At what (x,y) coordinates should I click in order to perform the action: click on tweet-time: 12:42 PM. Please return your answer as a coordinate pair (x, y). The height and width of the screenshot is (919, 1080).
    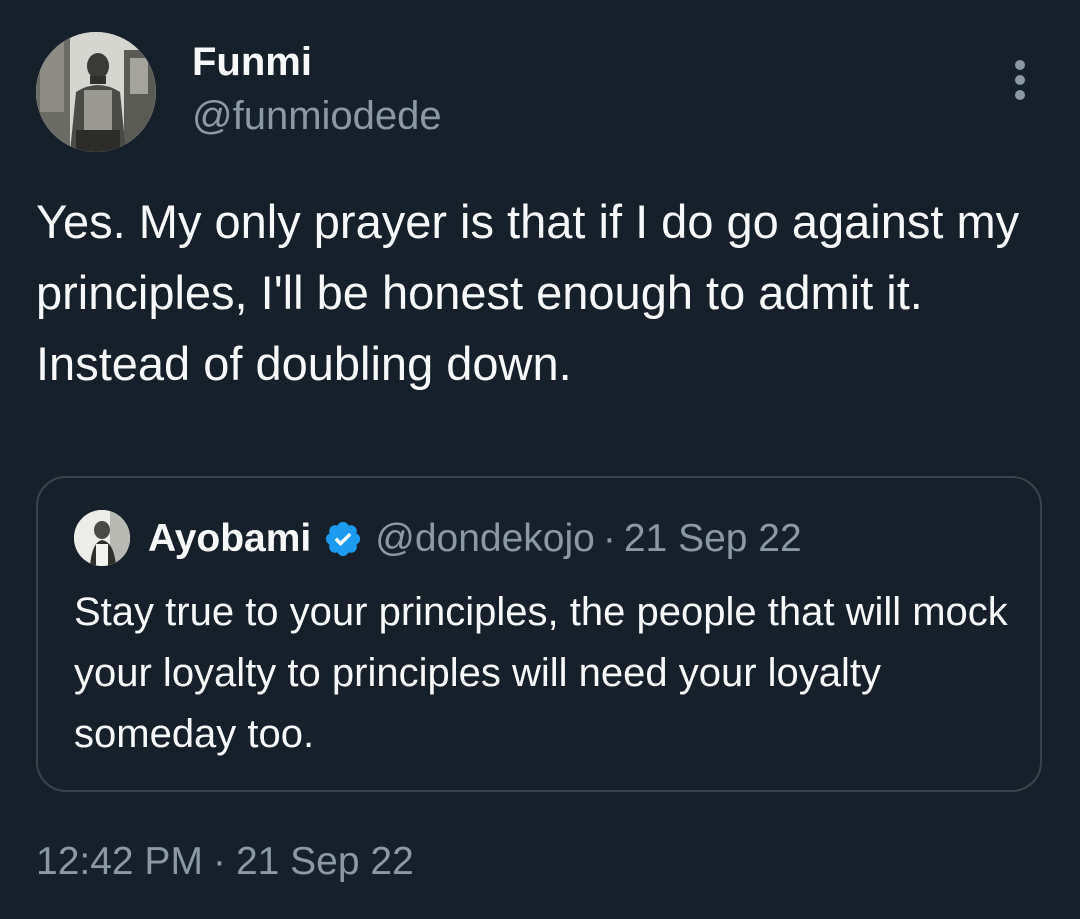
    Looking at the image, I should click on (119, 861).